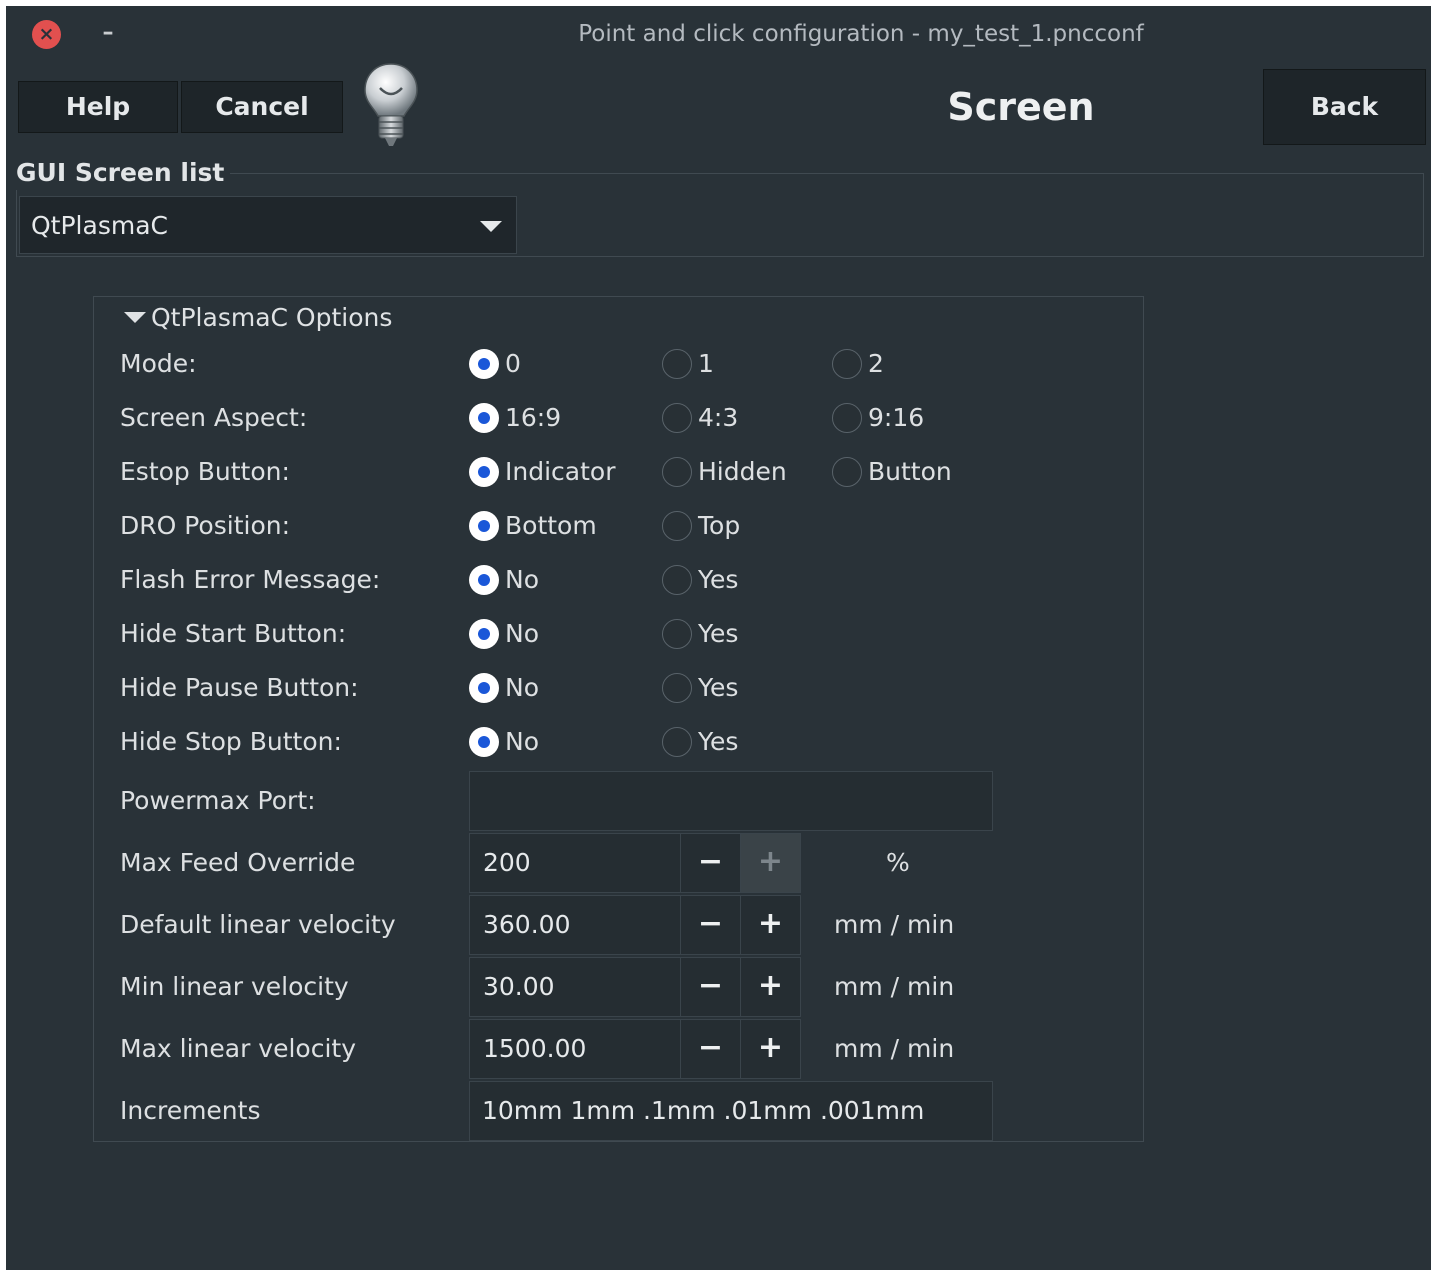  I want to click on min-linear-velocity-value: 30.00, so click(519, 987).